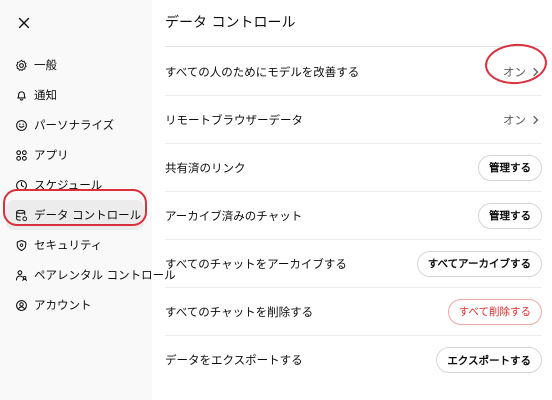 The height and width of the screenshot is (400, 552). I want to click on sidebar-item-security: セキュリティ, so click(76, 245).